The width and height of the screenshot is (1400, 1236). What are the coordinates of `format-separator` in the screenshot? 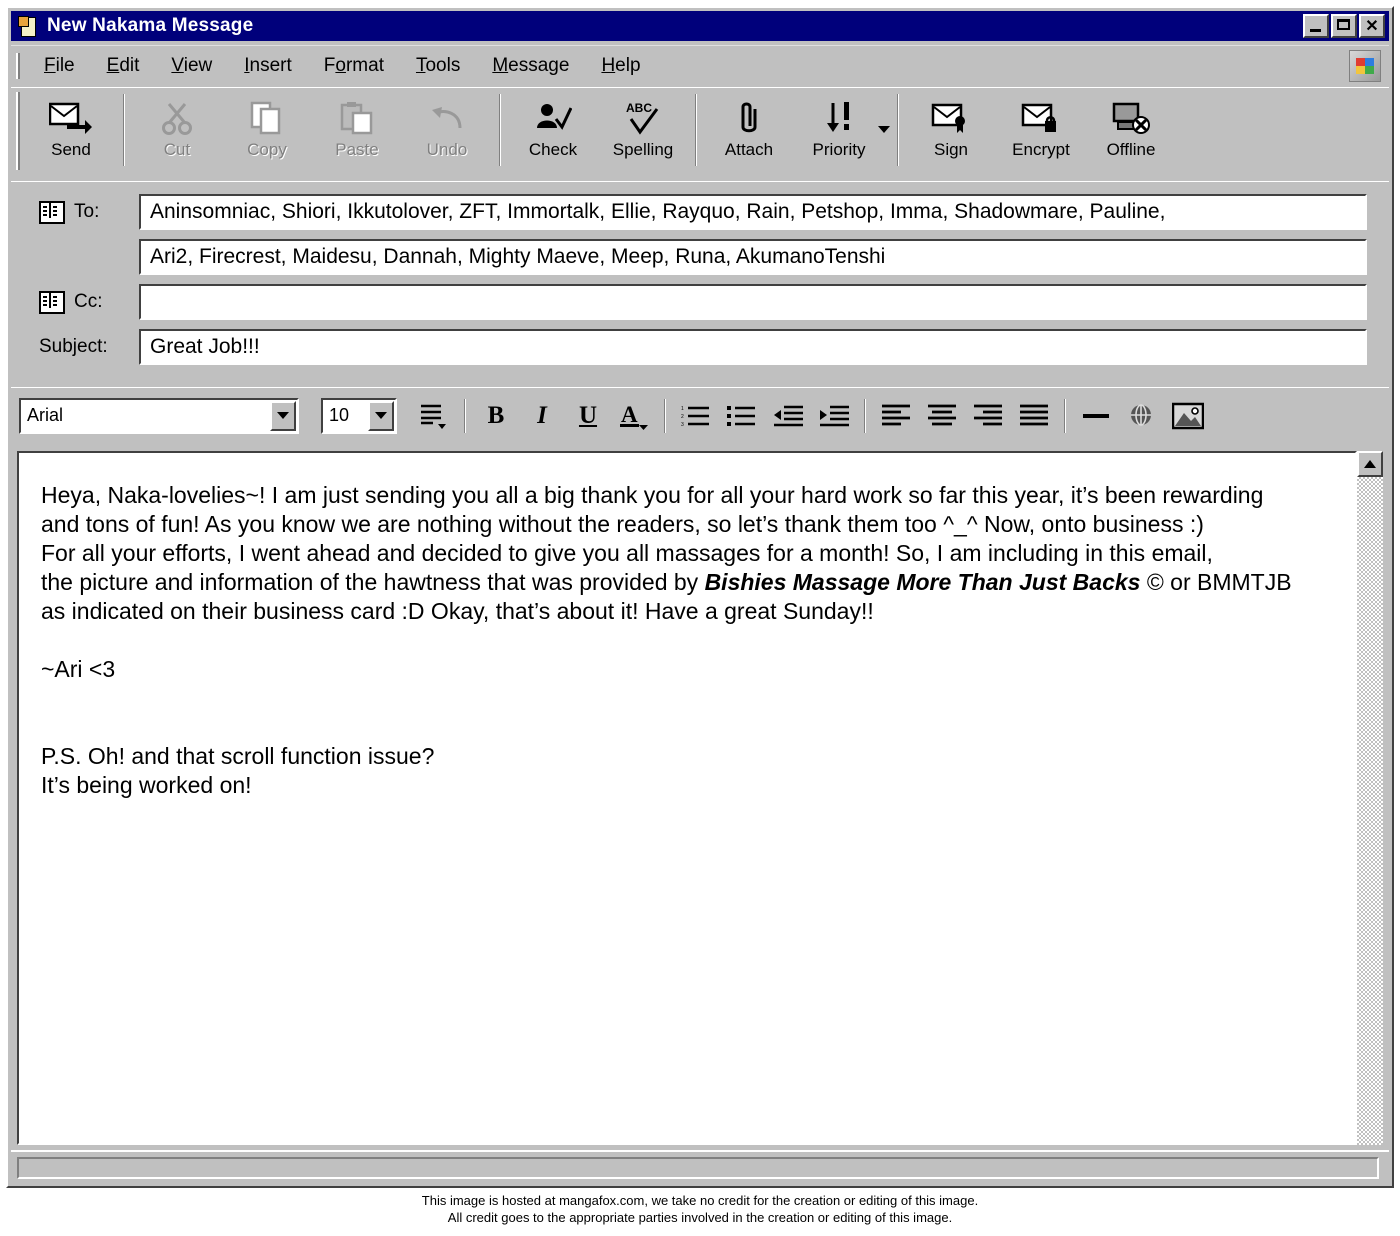 It's located at (465, 415).